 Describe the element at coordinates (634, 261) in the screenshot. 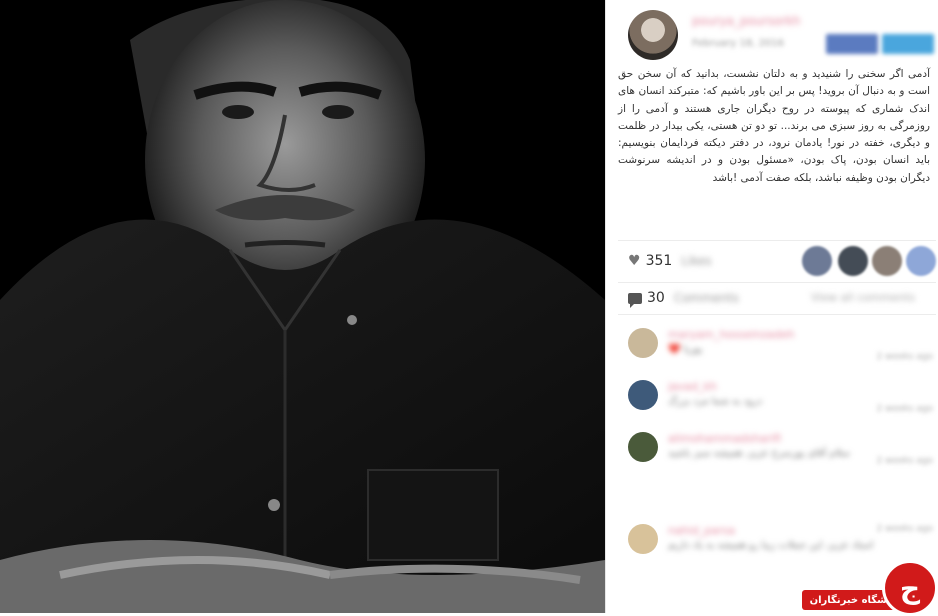

I see `heart-icon: ♥` at that location.